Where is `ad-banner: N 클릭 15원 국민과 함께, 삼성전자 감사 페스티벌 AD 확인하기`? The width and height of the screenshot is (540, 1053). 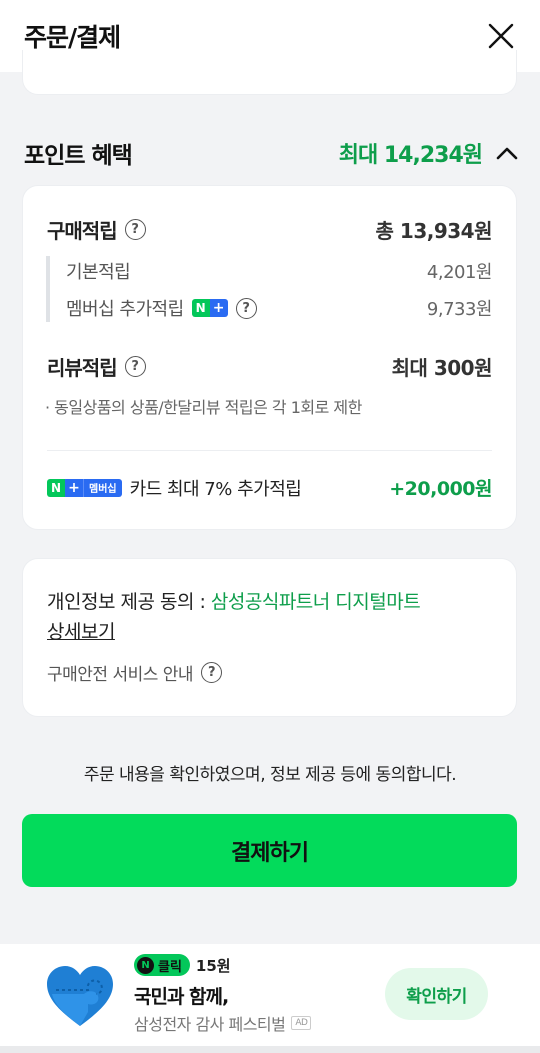
ad-banner: N 클릭 15원 국민과 함께, 삼성전자 감사 페스티벌 AD 확인하기 is located at coordinates (270, 995).